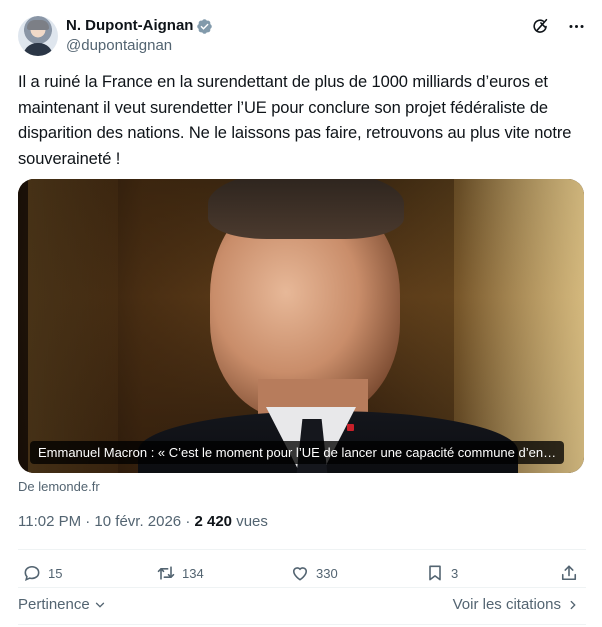 This screenshot has height=627, width=602. Describe the element at coordinates (455, 573) in the screenshot. I see `bookmark-count: 3` at that location.